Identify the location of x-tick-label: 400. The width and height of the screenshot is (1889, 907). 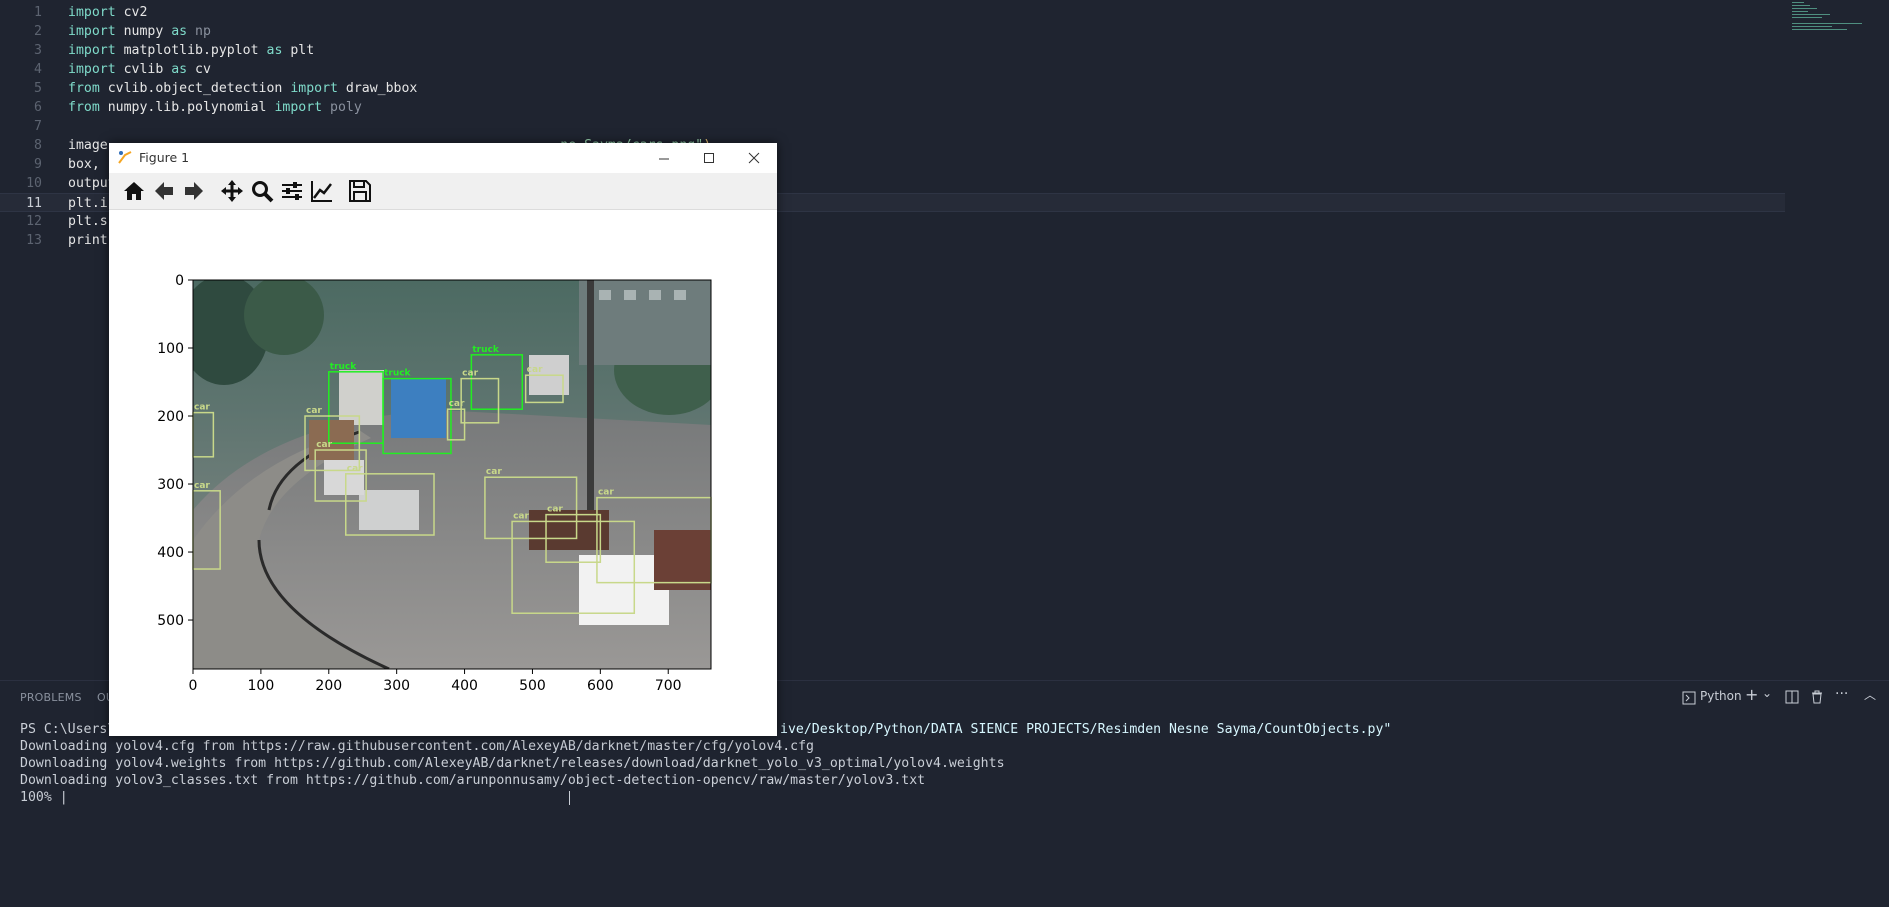
(464, 686).